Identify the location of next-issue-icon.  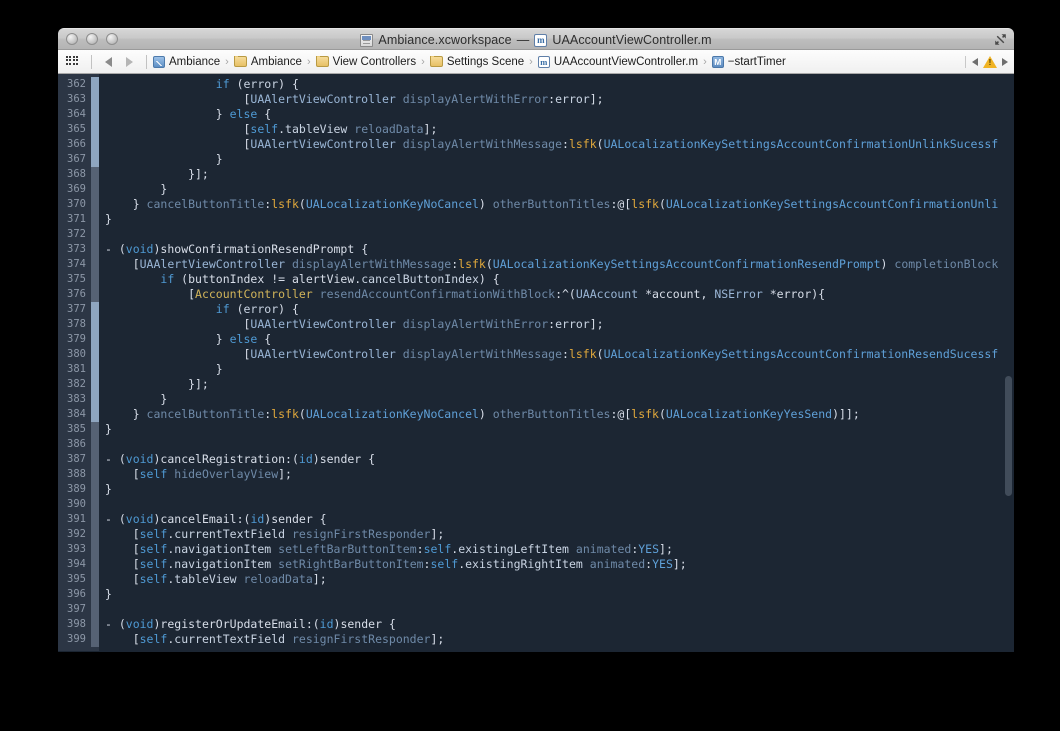
(1005, 61).